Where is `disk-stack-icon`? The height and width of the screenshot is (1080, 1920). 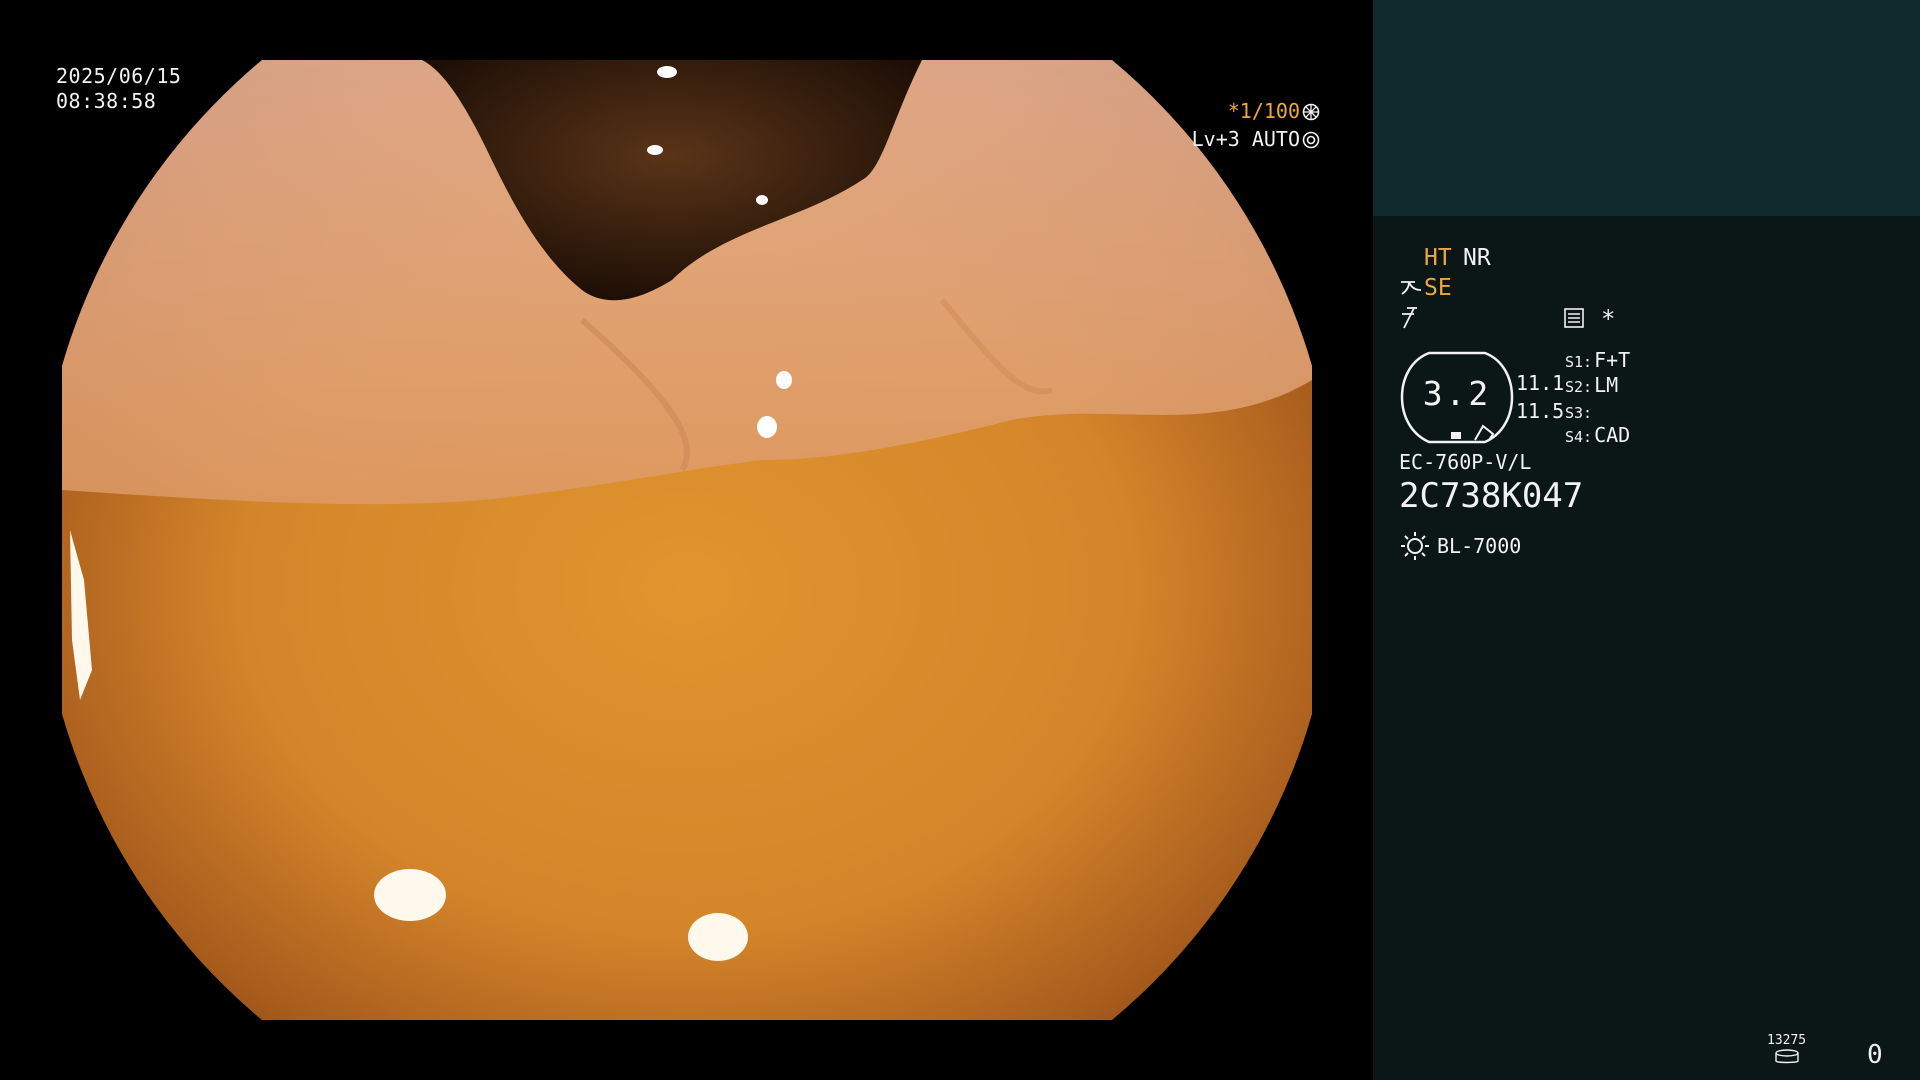
disk-stack-icon is located at coordinates (1787, 1056).